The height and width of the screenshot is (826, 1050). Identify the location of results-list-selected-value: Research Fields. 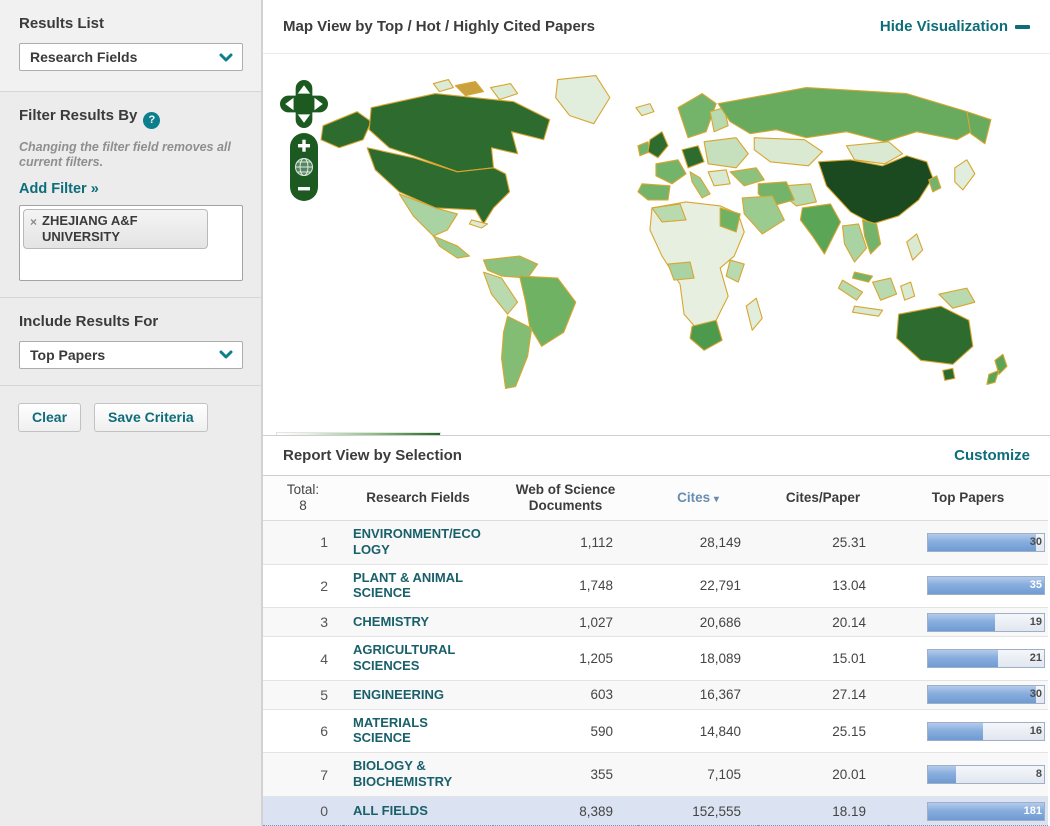
(84, 57).